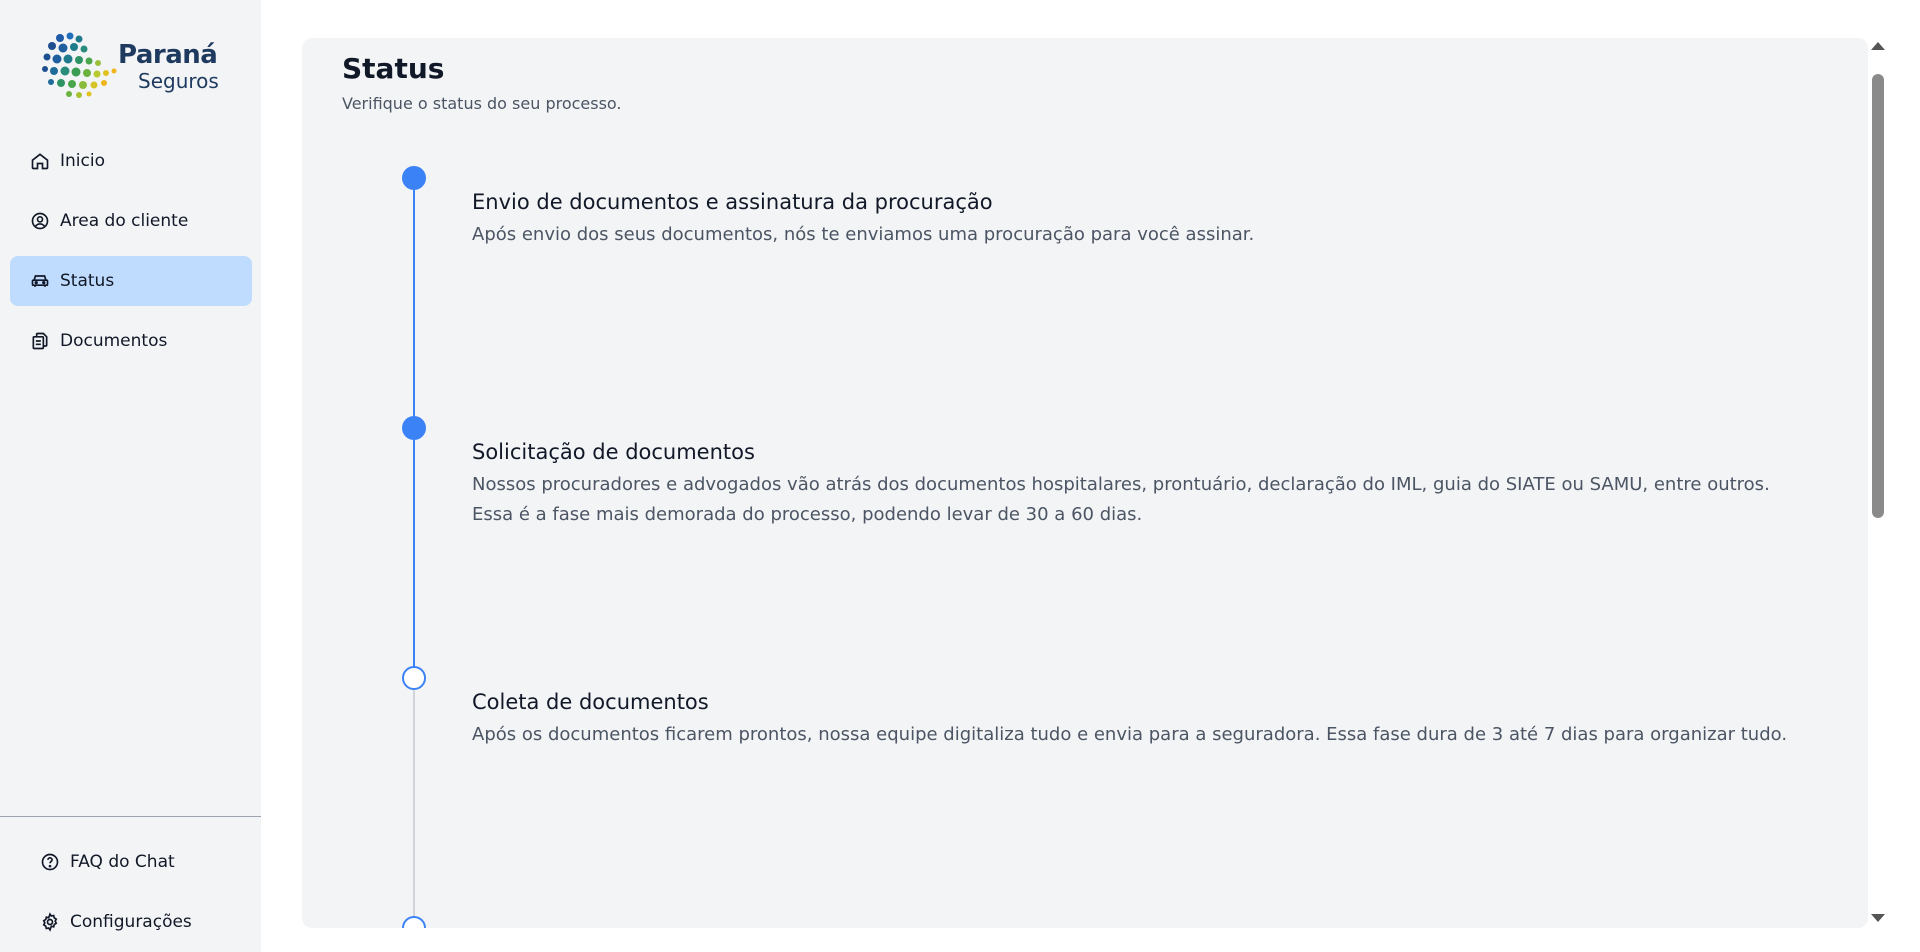 The height and width of the screenshot is (952, 1920). I want to click on sidebar-item-documentos: Documentos, so click(131, 341).